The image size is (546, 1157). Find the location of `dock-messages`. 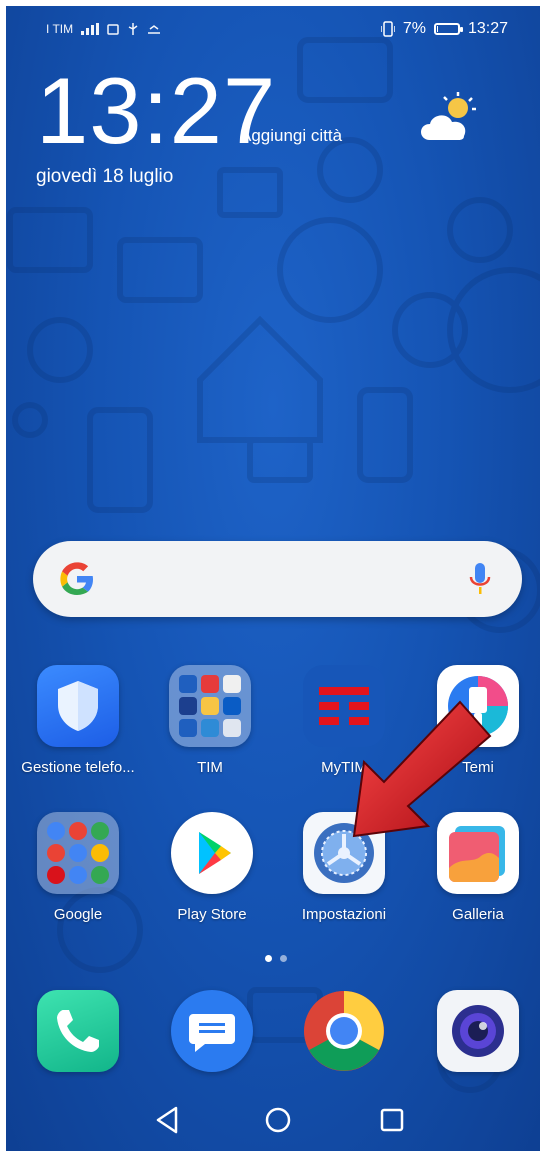

dock-messages is located at coordinates (212, 1031).